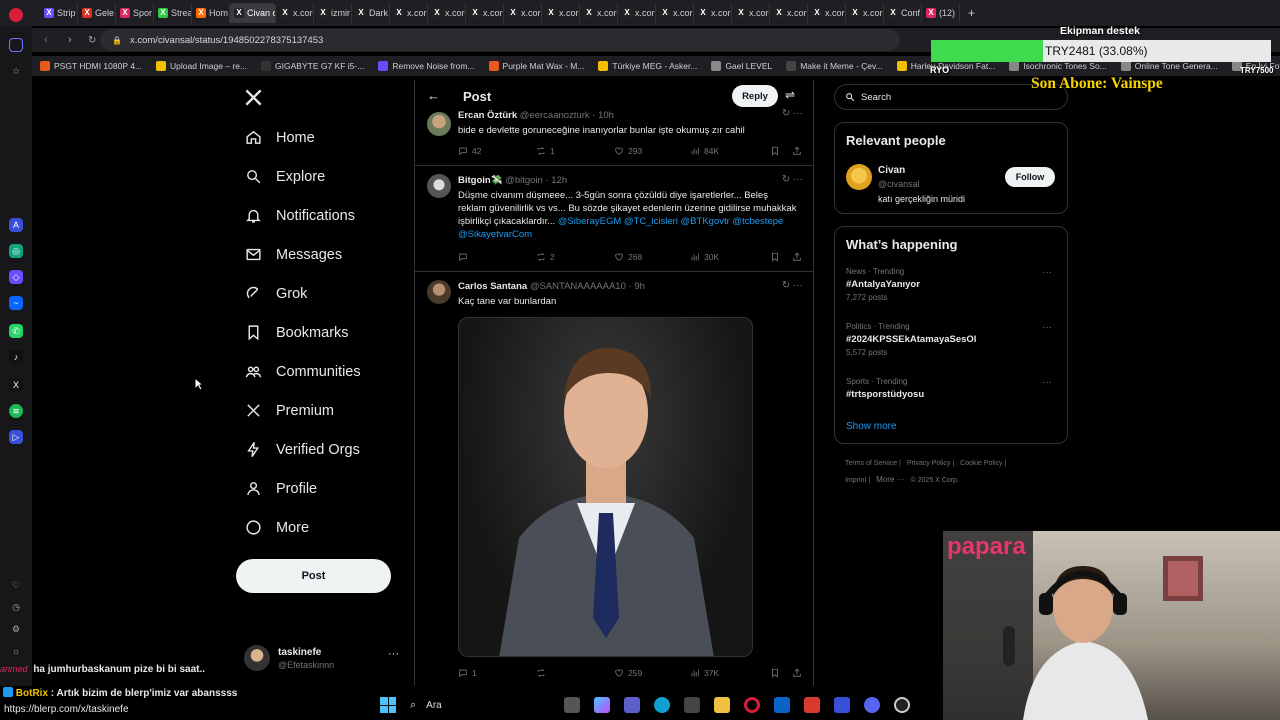 The height and width of the screenshot is (720, 1280). Describe the element at coordinates (644, 221) in the screenshot. I see `mention-link: @SiberayEGM @TC_icisleri @BTKgovtr` at that location.